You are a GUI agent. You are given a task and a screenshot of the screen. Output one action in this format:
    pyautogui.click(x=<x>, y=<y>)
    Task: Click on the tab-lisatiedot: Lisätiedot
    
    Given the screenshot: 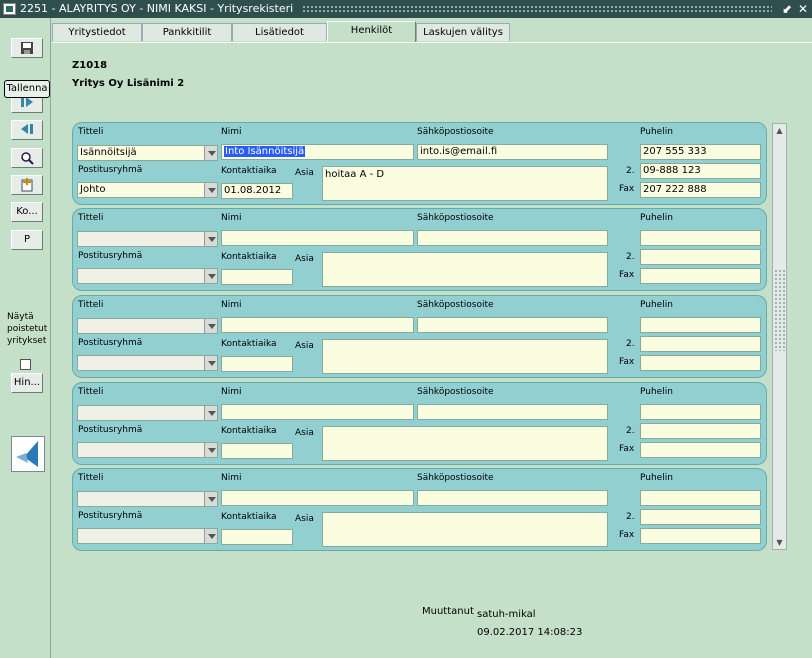 What is the action you would take?
    pyautogui.click(x=279, y=32)
    